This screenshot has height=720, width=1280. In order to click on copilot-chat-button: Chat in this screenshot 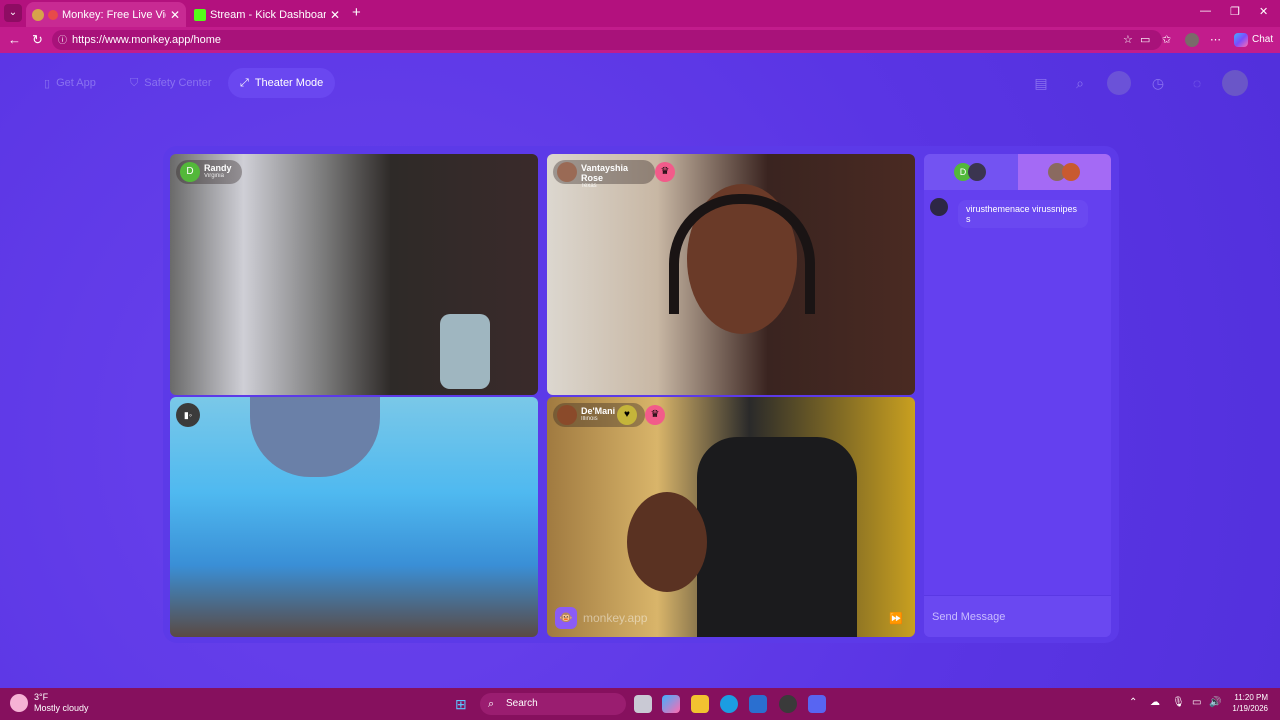, I will do `click(1254, 40)`.